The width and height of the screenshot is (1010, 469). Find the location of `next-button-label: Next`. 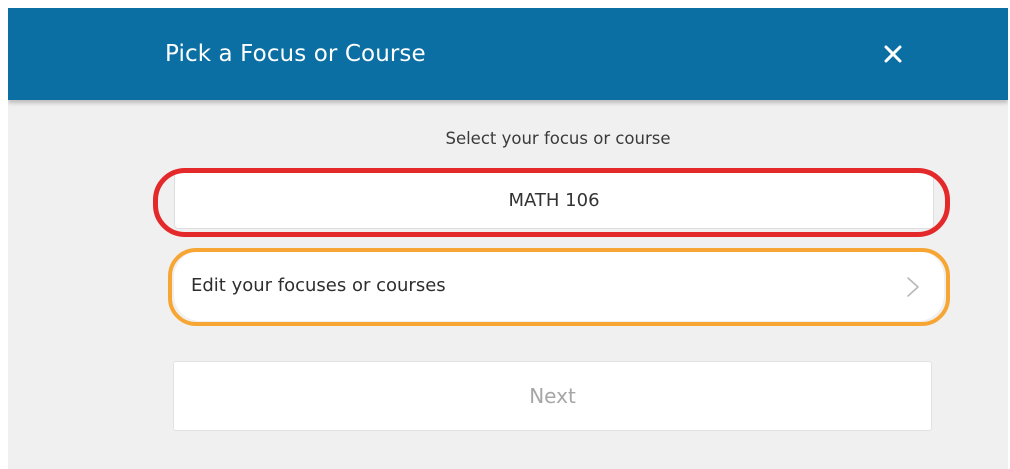

next-button-label: Next is located at coordinates (552, 396).